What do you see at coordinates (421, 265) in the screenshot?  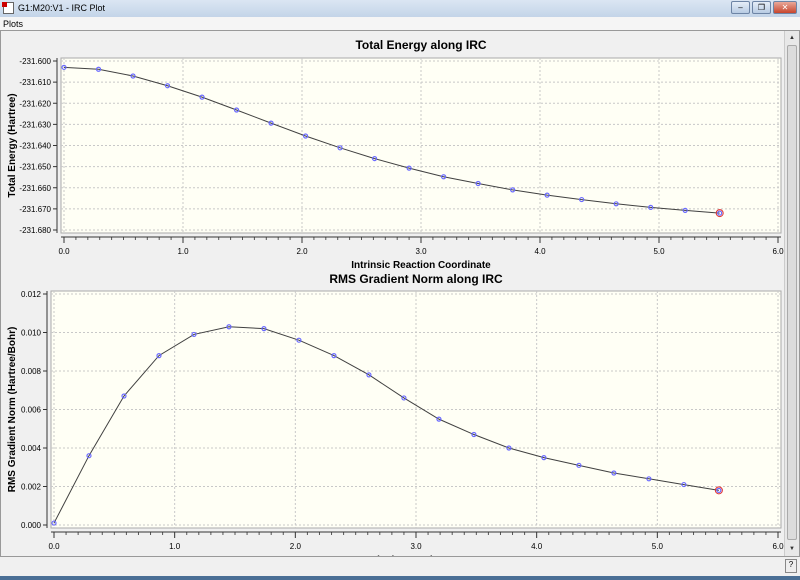 I see `x-axis-label: Intrinsic Reaction Coordinate` at bounding box center [421, 265].